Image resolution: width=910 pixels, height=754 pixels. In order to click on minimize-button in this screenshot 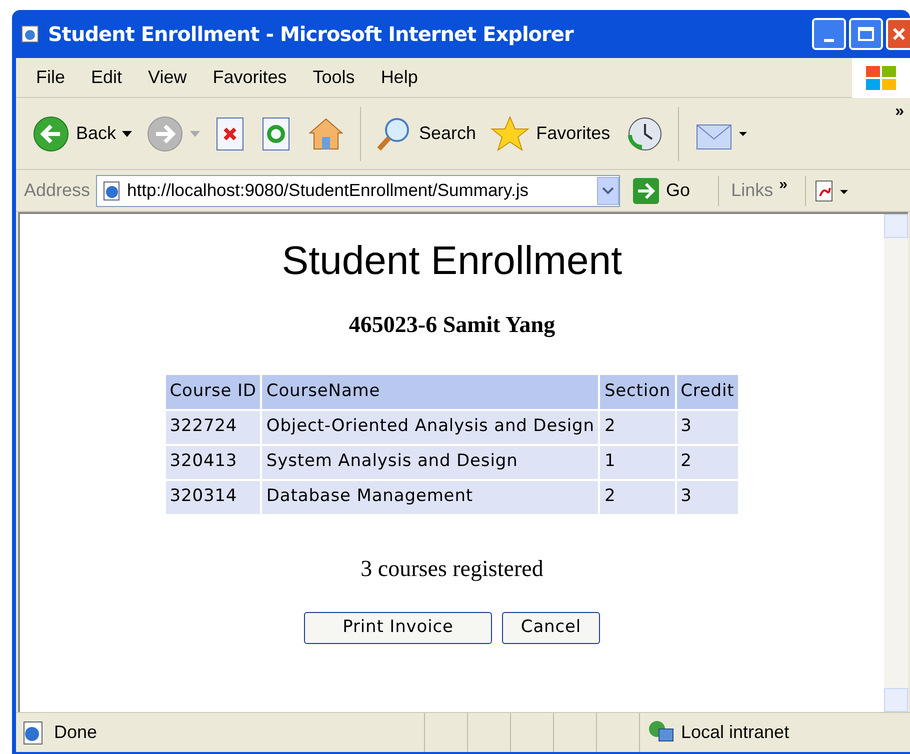, I will do `click(829, 34)`.